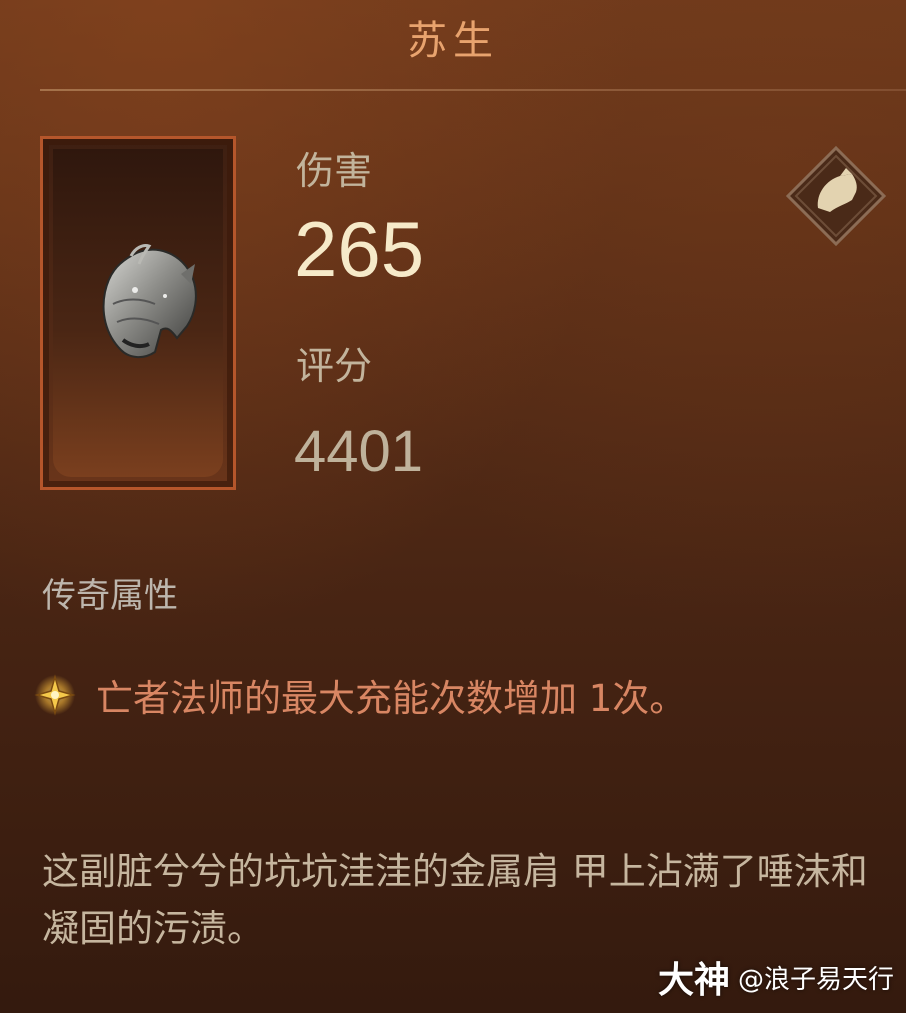 The height and width of the screenshot is (1013, 906). What do you see at coordinates (693, 980) in the screenshot?
I see `watermark-logo: 大神` at bounding box center [693, 980].